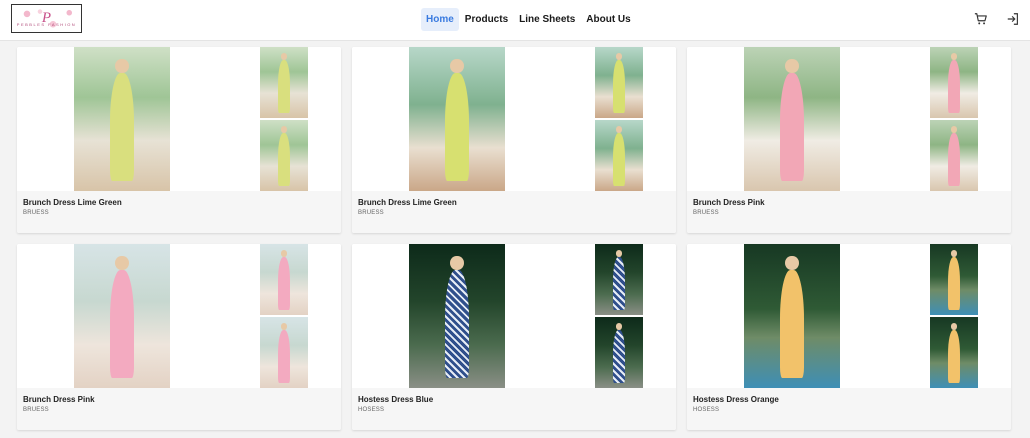  I want to click on product-info: Hostess Dress Orange HOSESS, so click(849, 409).